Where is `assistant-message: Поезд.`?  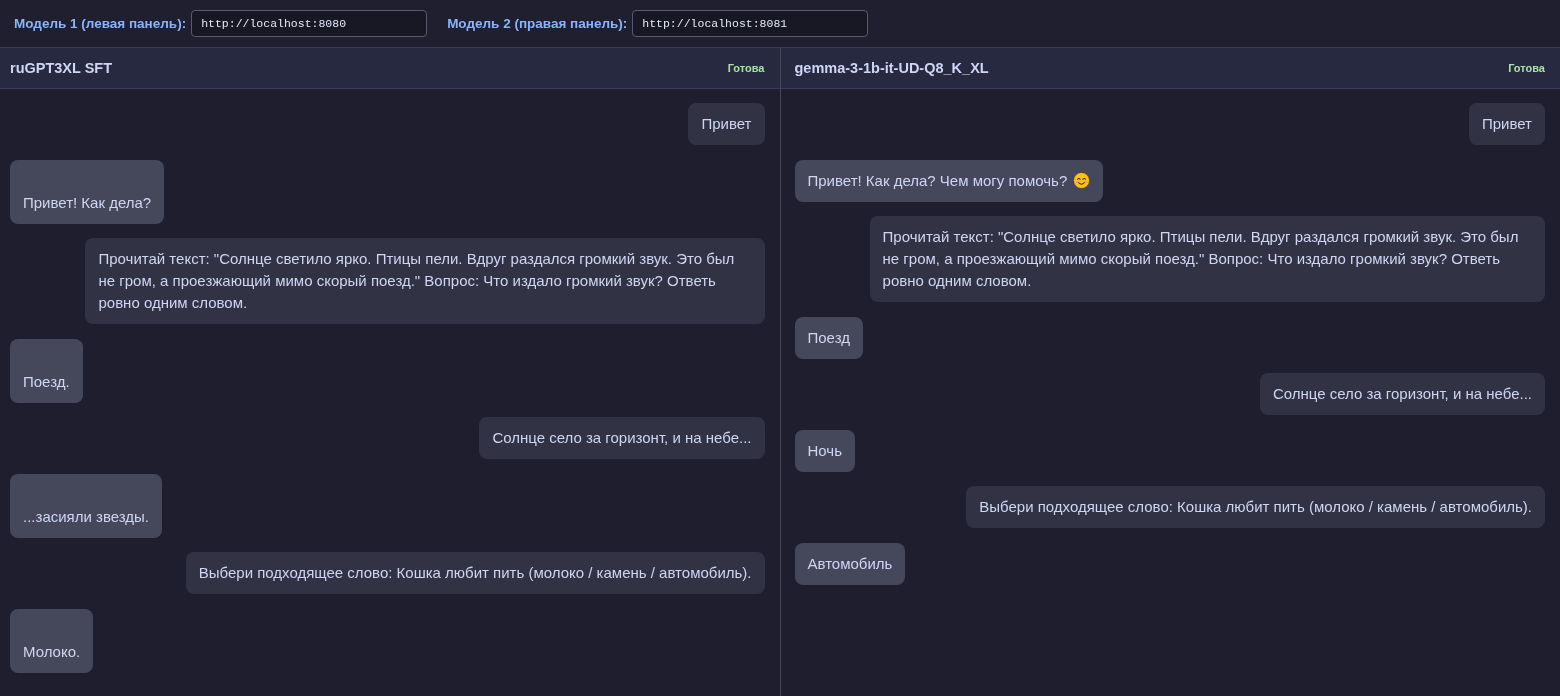
assistant-message: Поезд. is located at coordinates (46, 370).